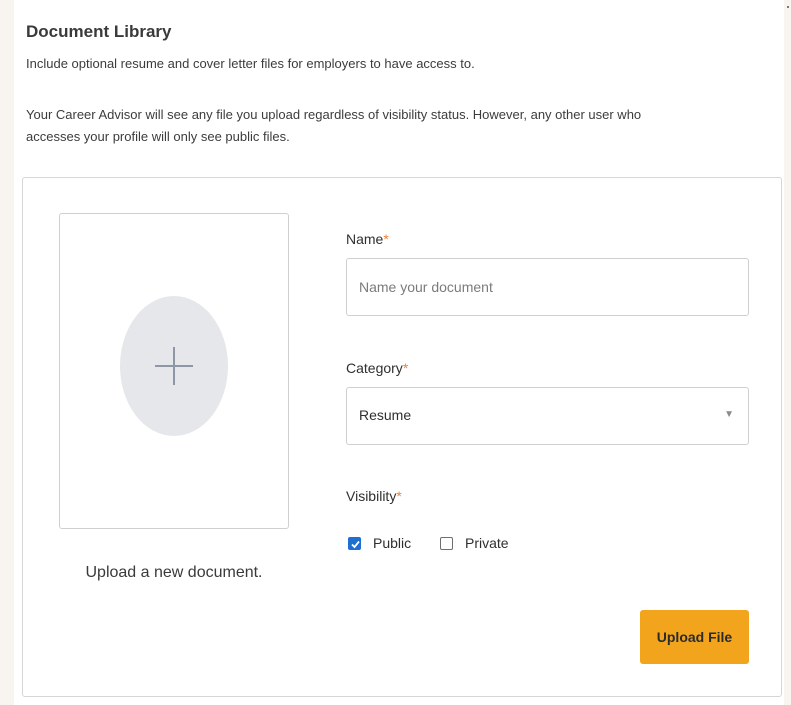  I want to click on visibility-private-option: Private, so click(474, 543).